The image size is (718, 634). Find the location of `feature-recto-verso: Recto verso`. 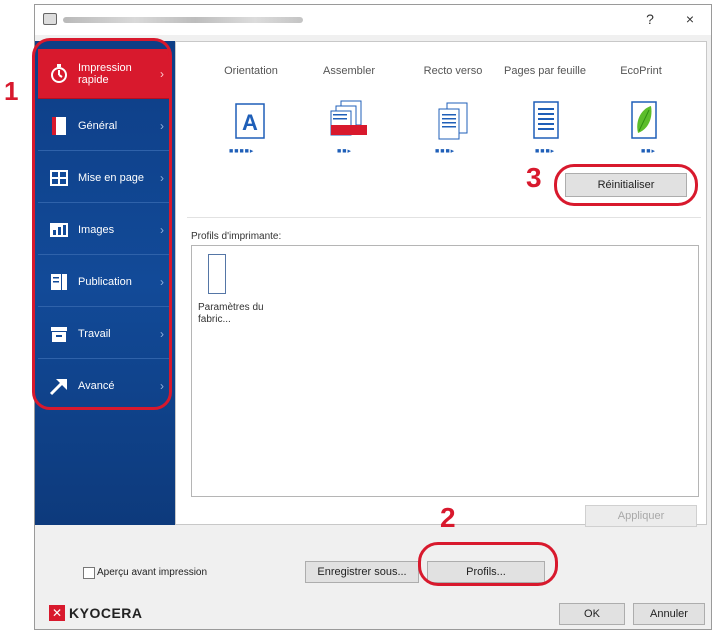

feature-recto-verso: Recto verso is located at coordinates (453, 71).